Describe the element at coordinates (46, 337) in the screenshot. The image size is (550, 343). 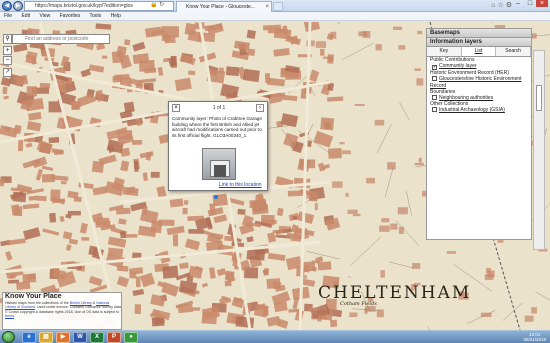
I see `explorer-taskbar-icon: ▤` at that location.